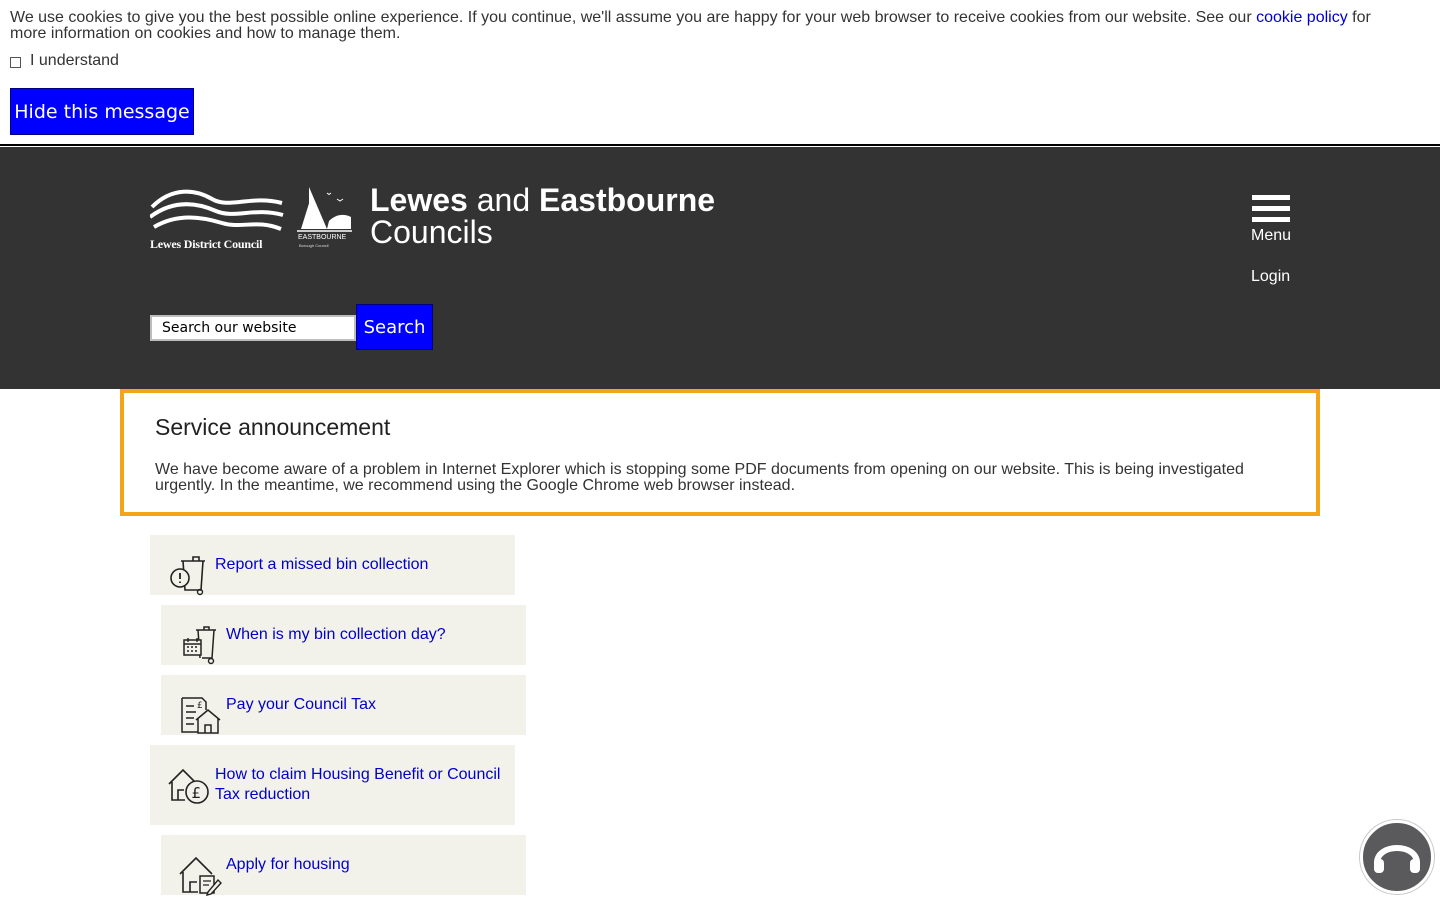  What do you see at coordinates (431, 232) in the screenshot?
I see `site-title-councils: Councils` at bounding box center [431, 232].